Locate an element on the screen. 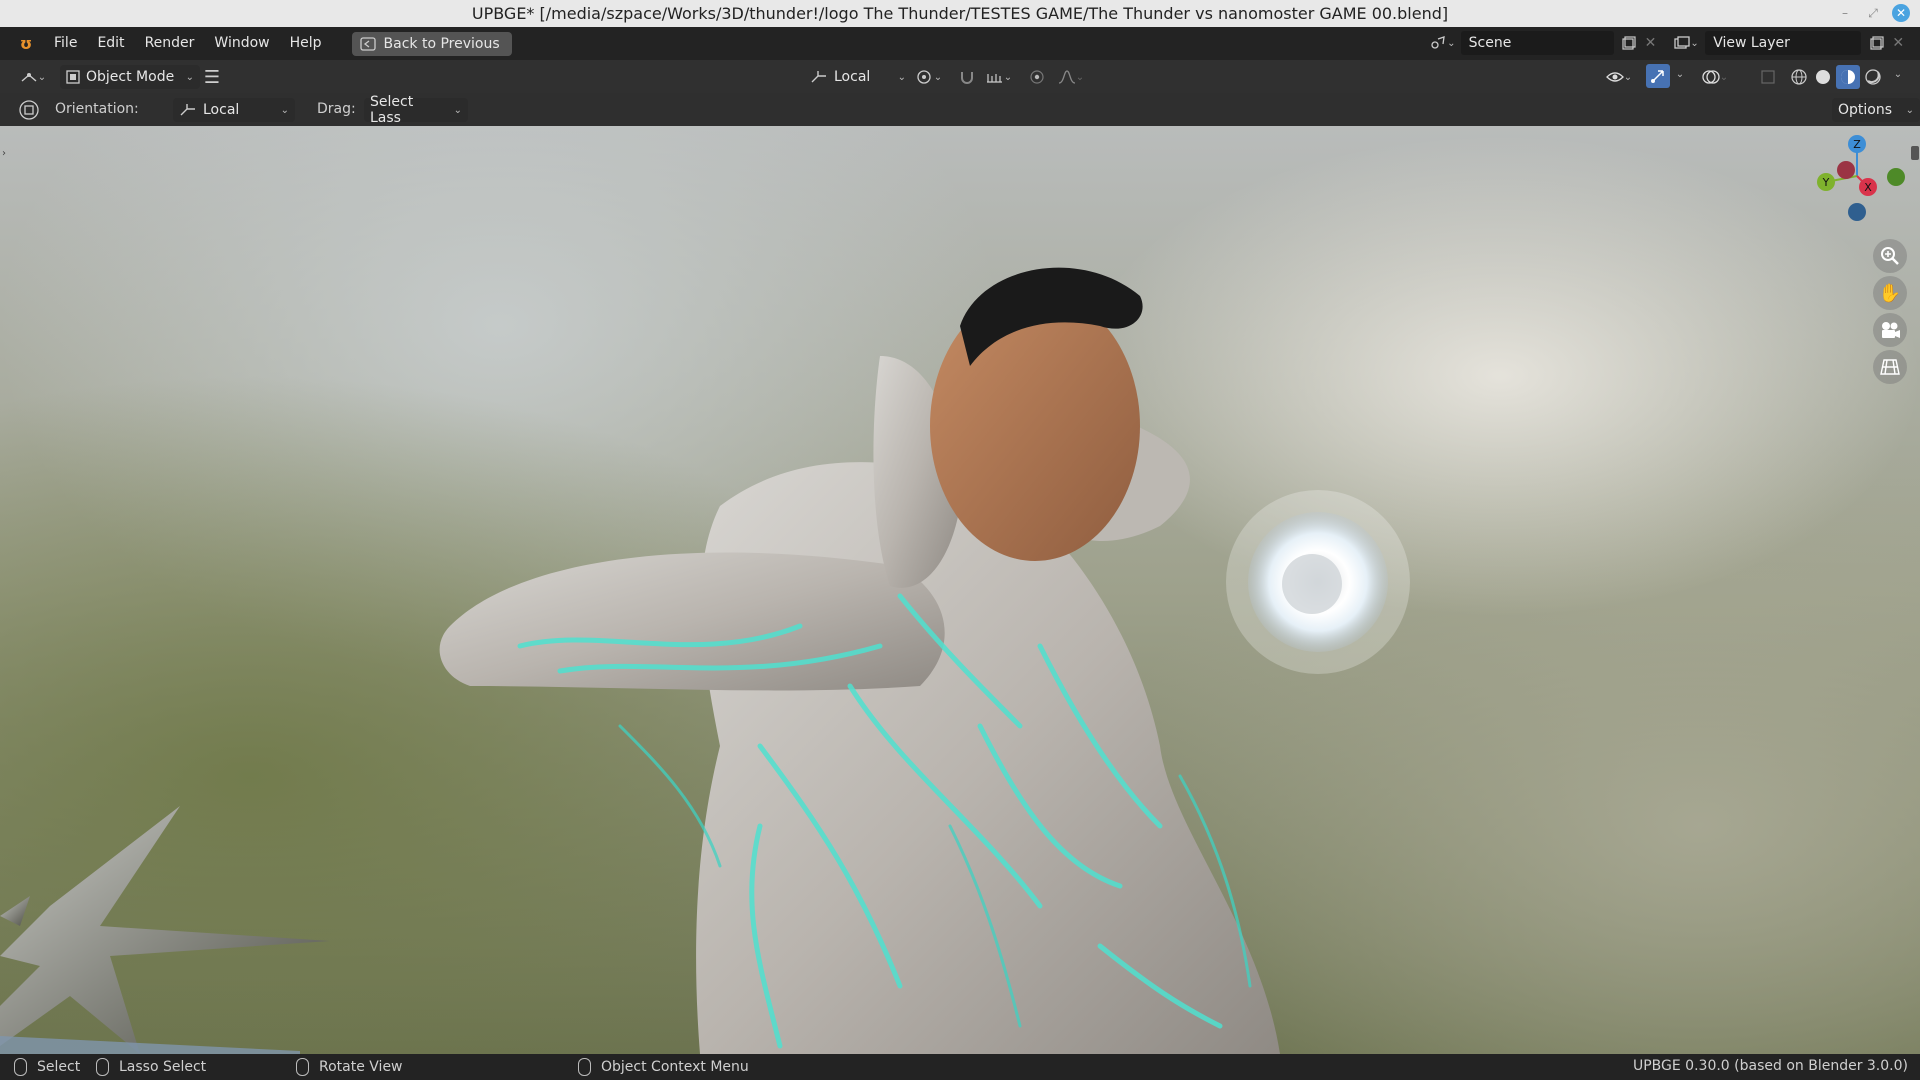 Image resolution: width=1920 pixels, height=1080 pixels. snap-increment-icon: ⌄ is located at coordinates (999, 77).